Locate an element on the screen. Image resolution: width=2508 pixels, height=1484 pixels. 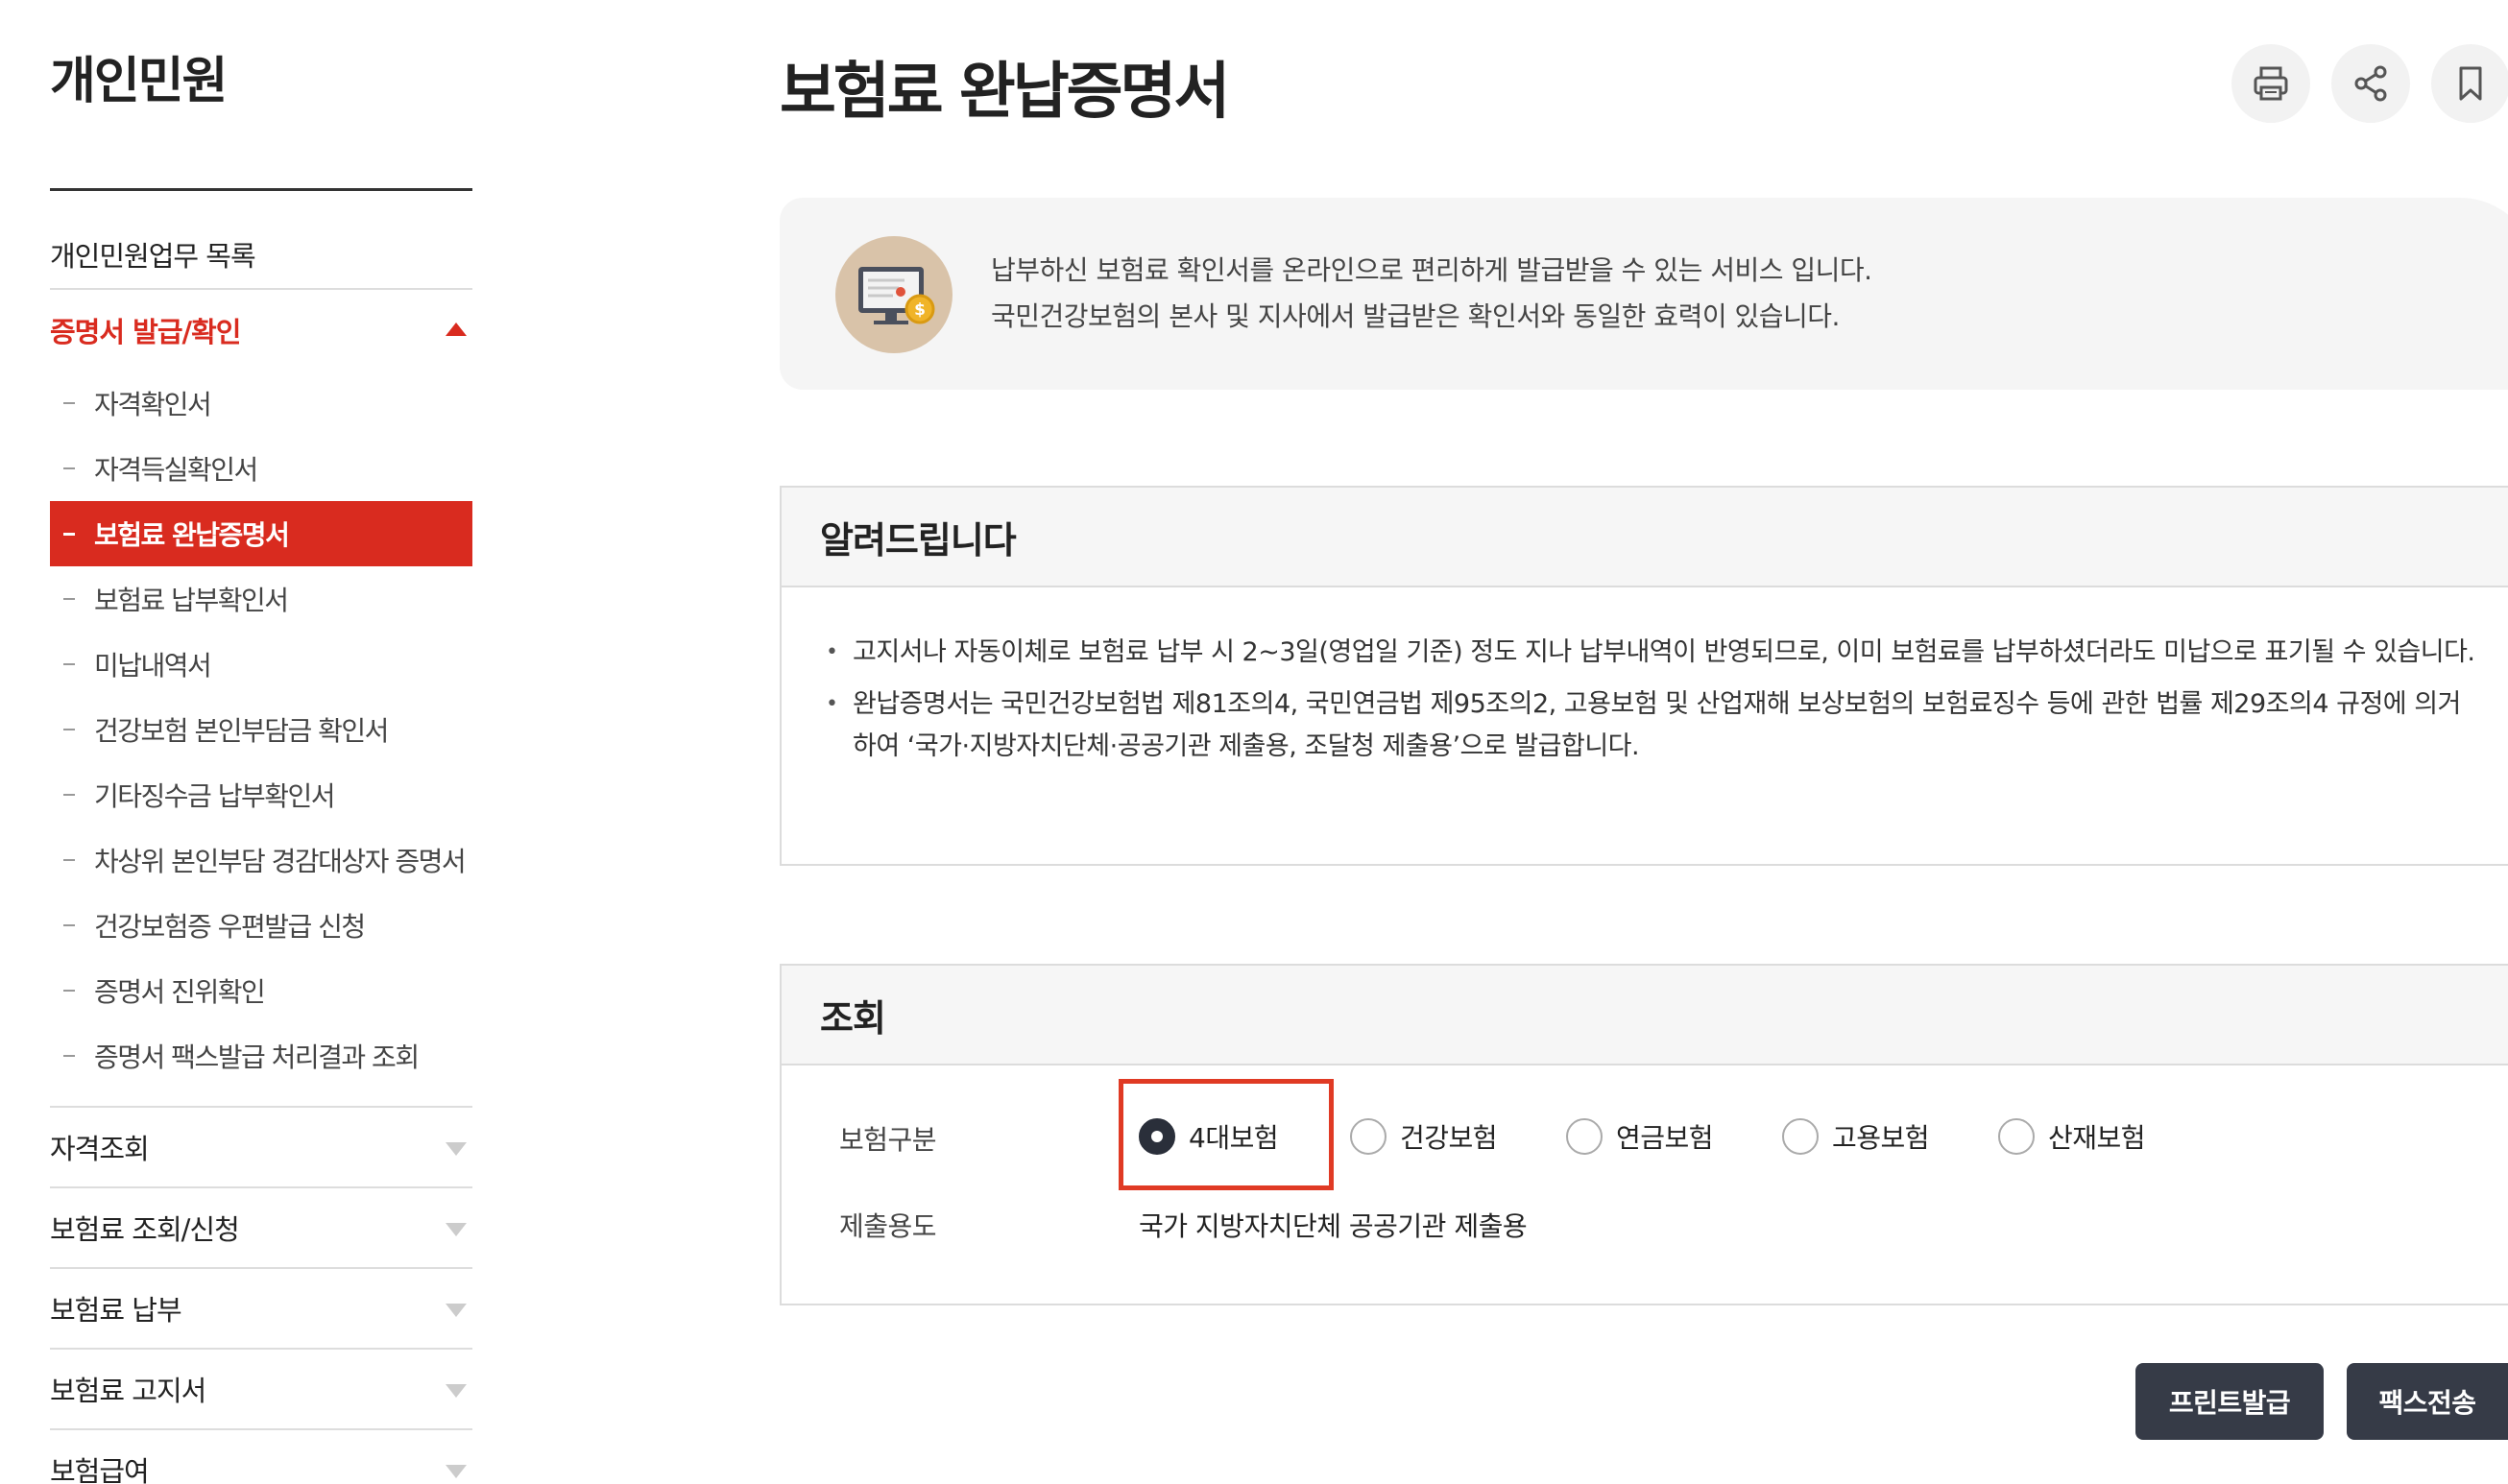
radio-pension-insurance: 연금보험 is located at coordinates (1640, 1136).